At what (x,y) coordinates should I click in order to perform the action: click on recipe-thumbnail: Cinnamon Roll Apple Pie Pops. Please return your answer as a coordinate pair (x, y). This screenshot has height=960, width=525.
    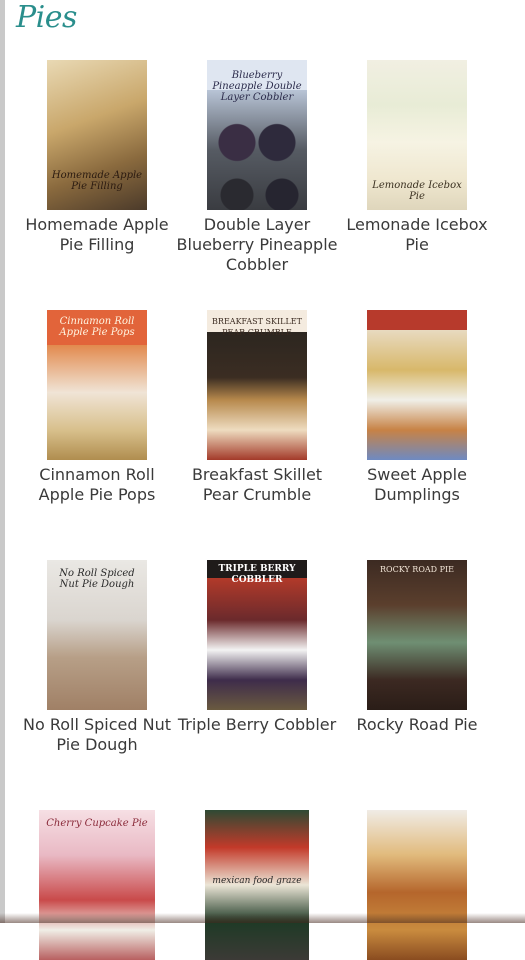
    Looking at the image, I should click on (97, 385).